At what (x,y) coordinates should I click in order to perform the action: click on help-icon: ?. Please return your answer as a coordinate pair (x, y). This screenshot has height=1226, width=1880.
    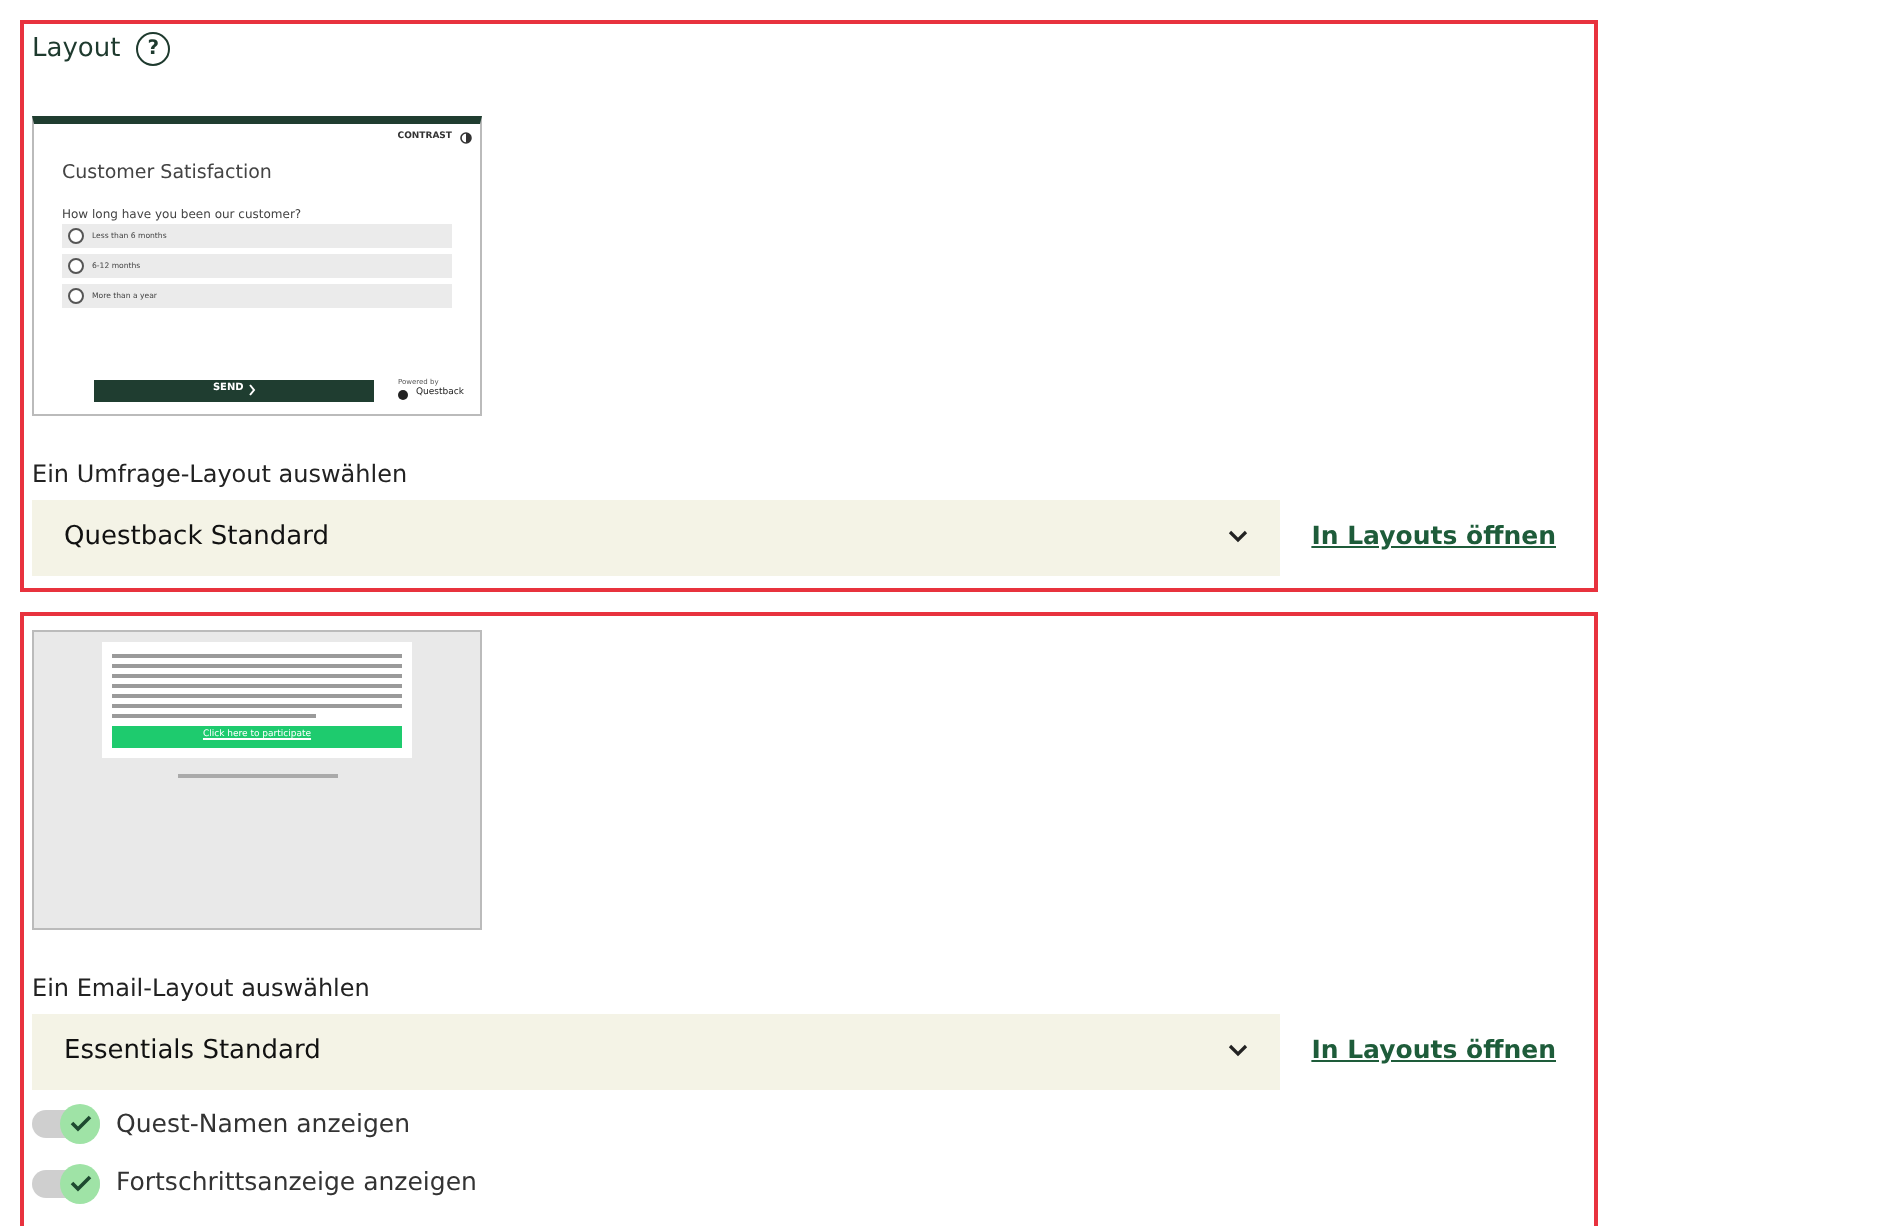
    Looking at the image, I should click on (153, 49).